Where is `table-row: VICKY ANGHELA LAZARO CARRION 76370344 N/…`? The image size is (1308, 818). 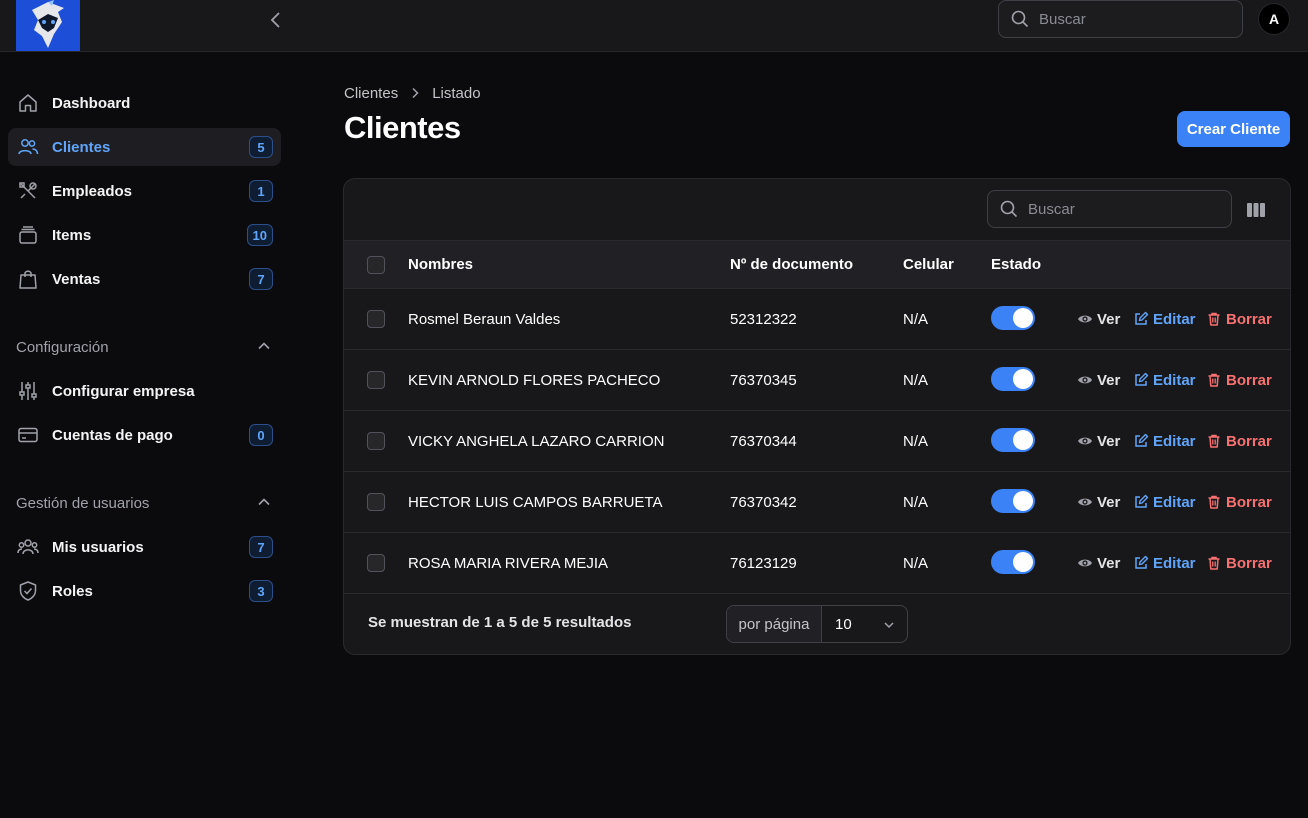 table-row: VICKY ANGHELA LAZARO CARRION 76370344 N/… is located at coordinates (817, 441).